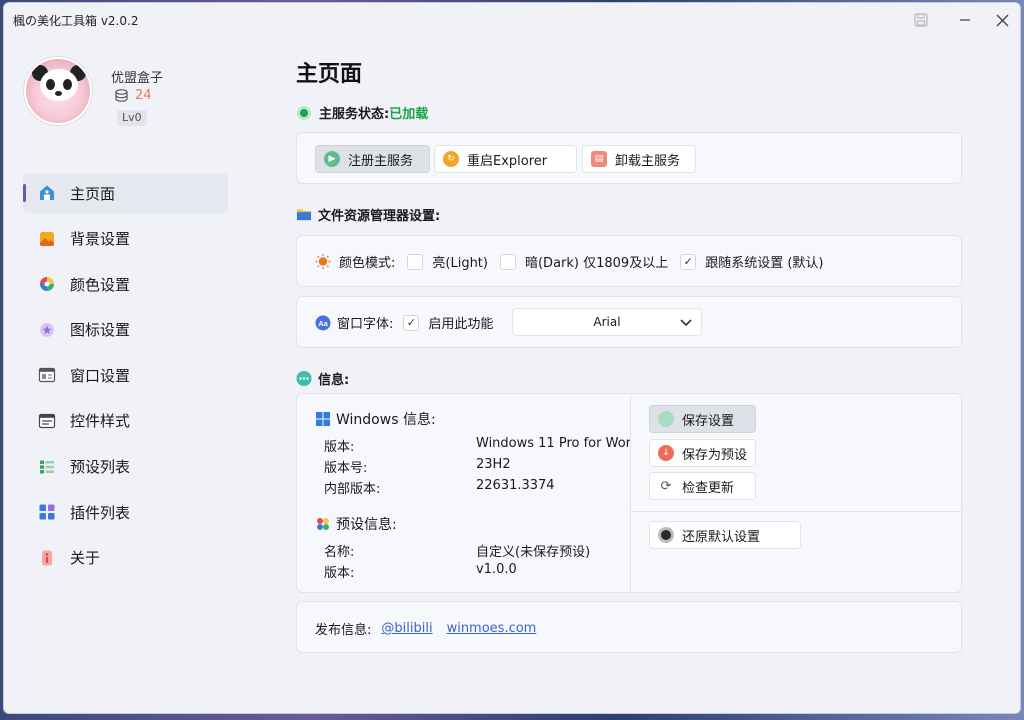 The width and height of the screenshot is (1024, 720). What do you see at coordinates (688, 261) in the screenshot?
I see `system-mode-checkbox: ✓` at bounding box center [688, 261].